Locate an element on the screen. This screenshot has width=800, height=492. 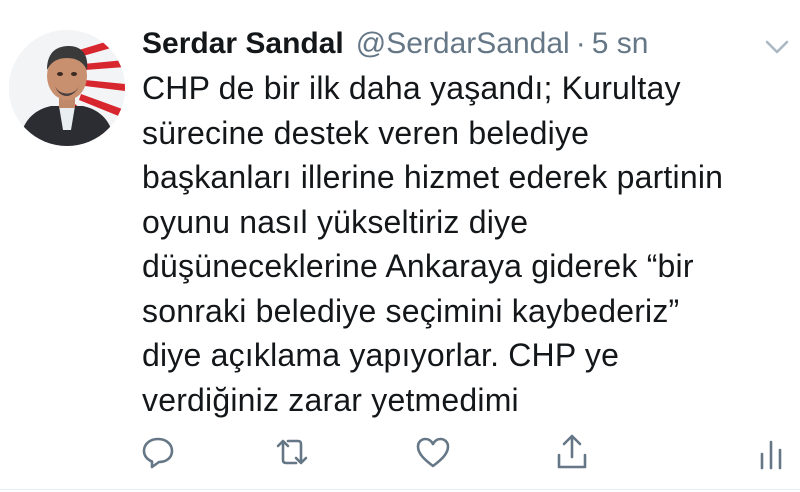
tweet-text-line: düşüneceklerine Ankaraya giderek “bir is located at coordinates (418, 266).